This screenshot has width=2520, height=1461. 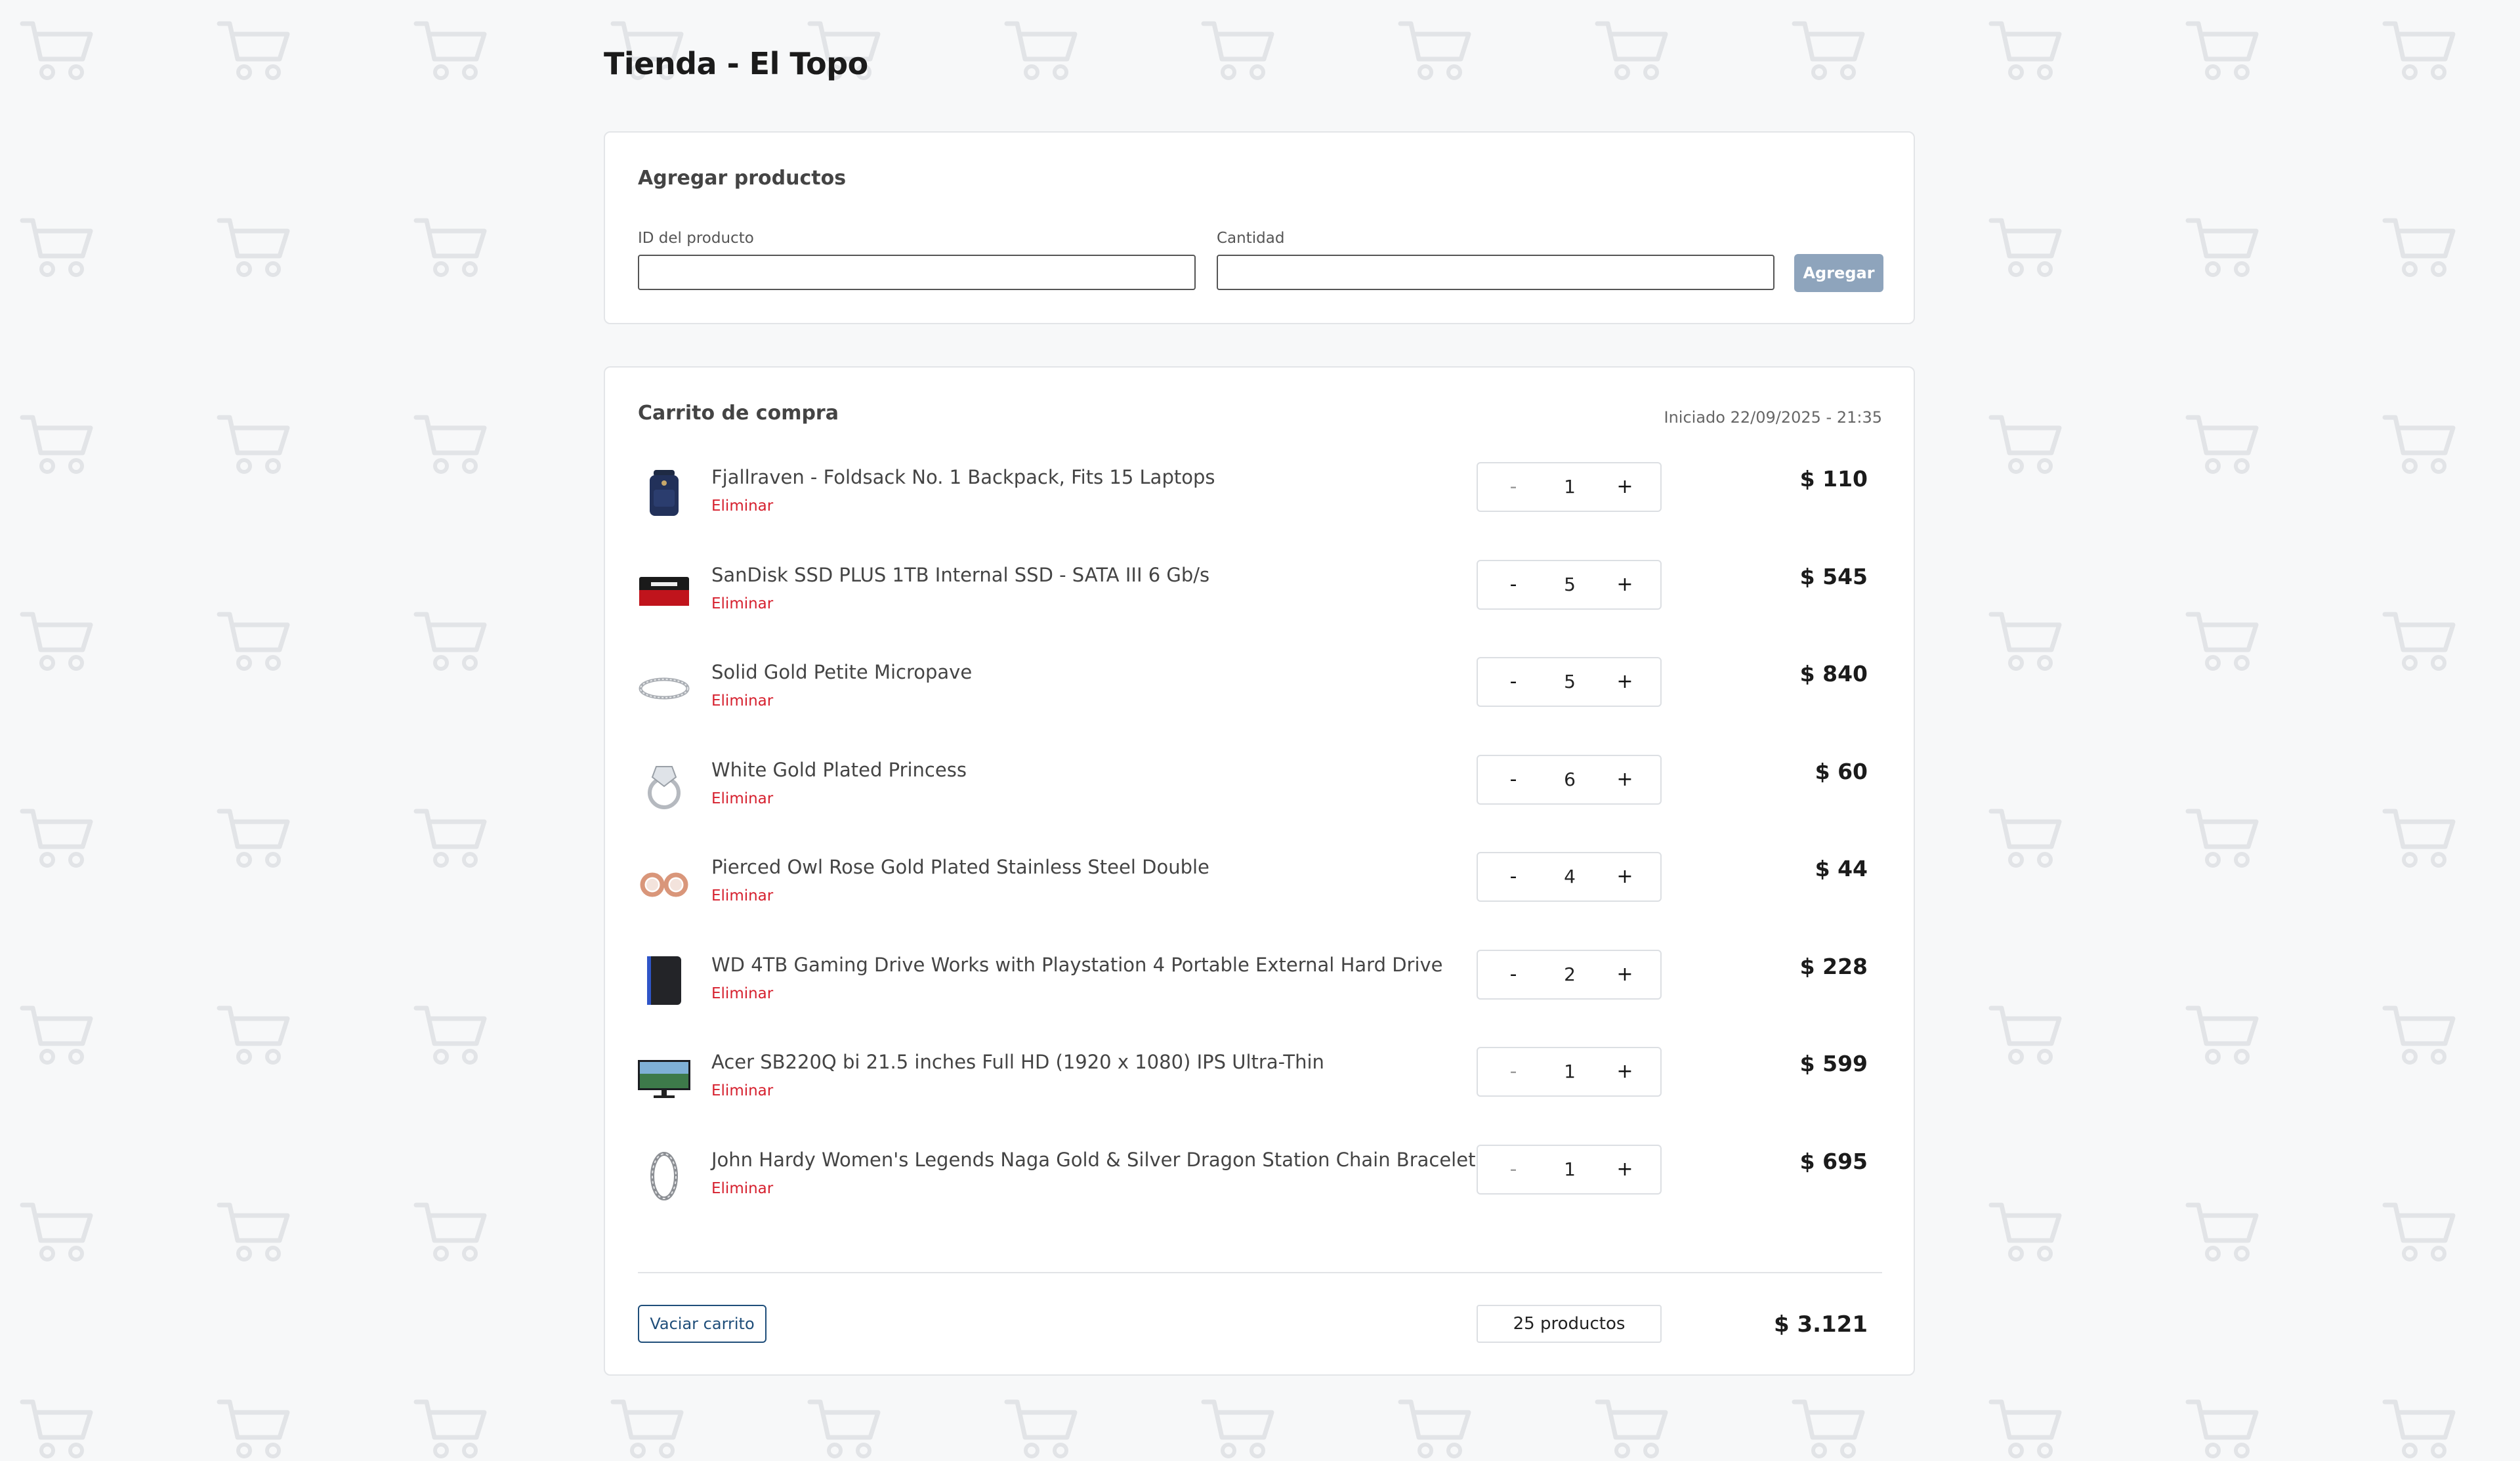 I want to click on product-count: 25 productos, so click(x=1569, y=1324).